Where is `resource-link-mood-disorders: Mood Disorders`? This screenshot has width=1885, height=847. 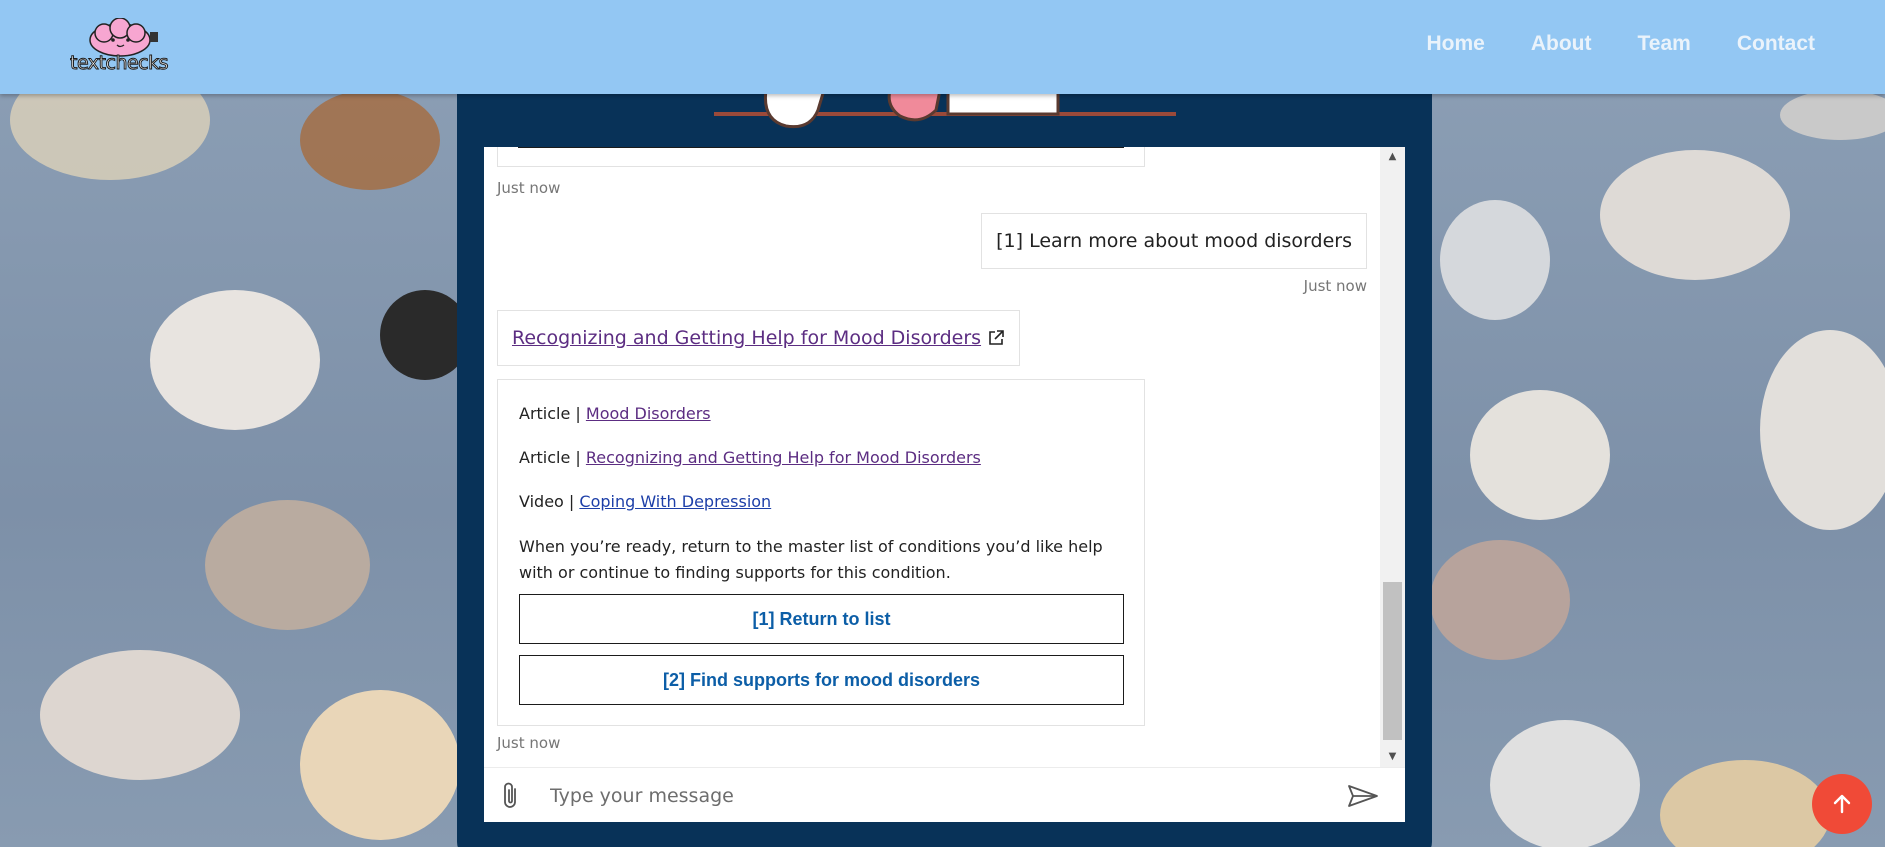
resource-link-mood-disorders: Mood Disorders is located at coordinates (648, 413).